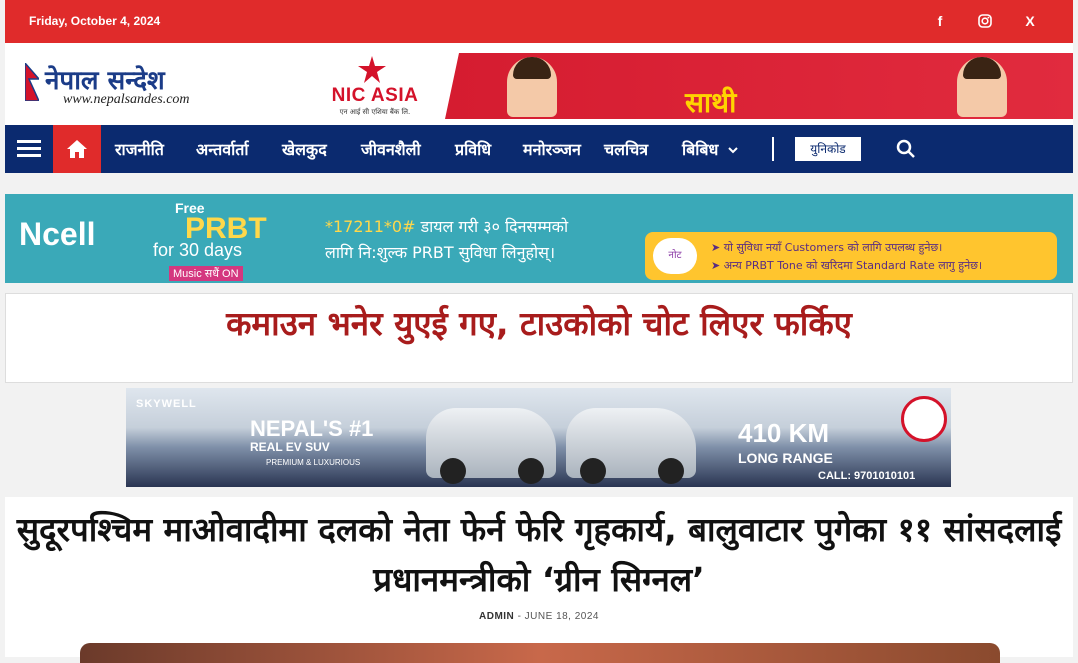 Image resolution: width=1078 pixels, height=663 pixels. What do you see at coordinates (29, 149) in the screenshot?
I see `menu-icon` at bounding box center [29, 149].